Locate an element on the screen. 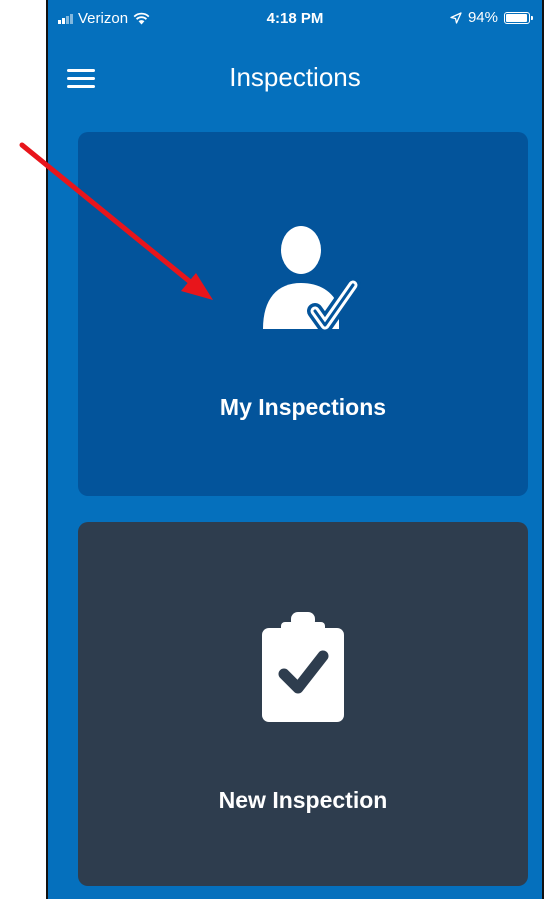 Image resolution: width=556 pixels, height=899 pixels. status-right: 94% is located at coordinates (491, 17).